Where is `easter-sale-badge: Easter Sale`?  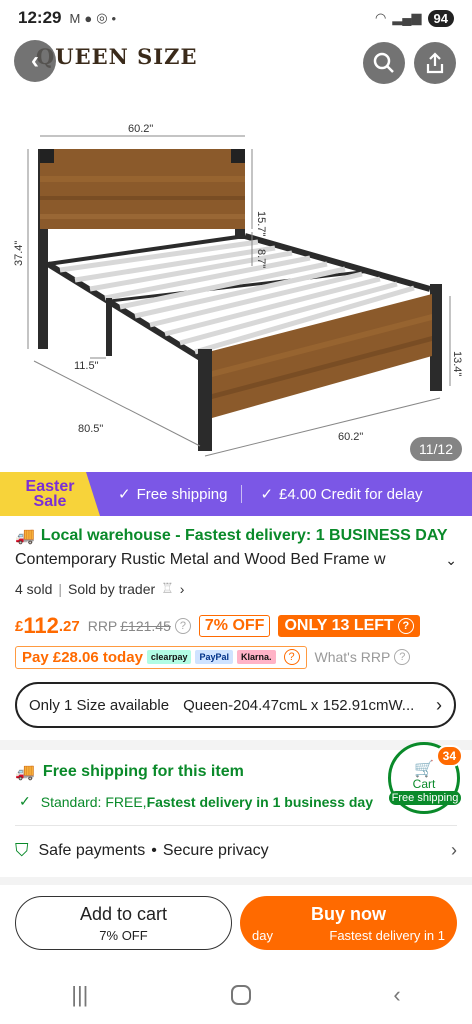 easter-sale-badge: Easter Sale is located at coordinates (50, 494).